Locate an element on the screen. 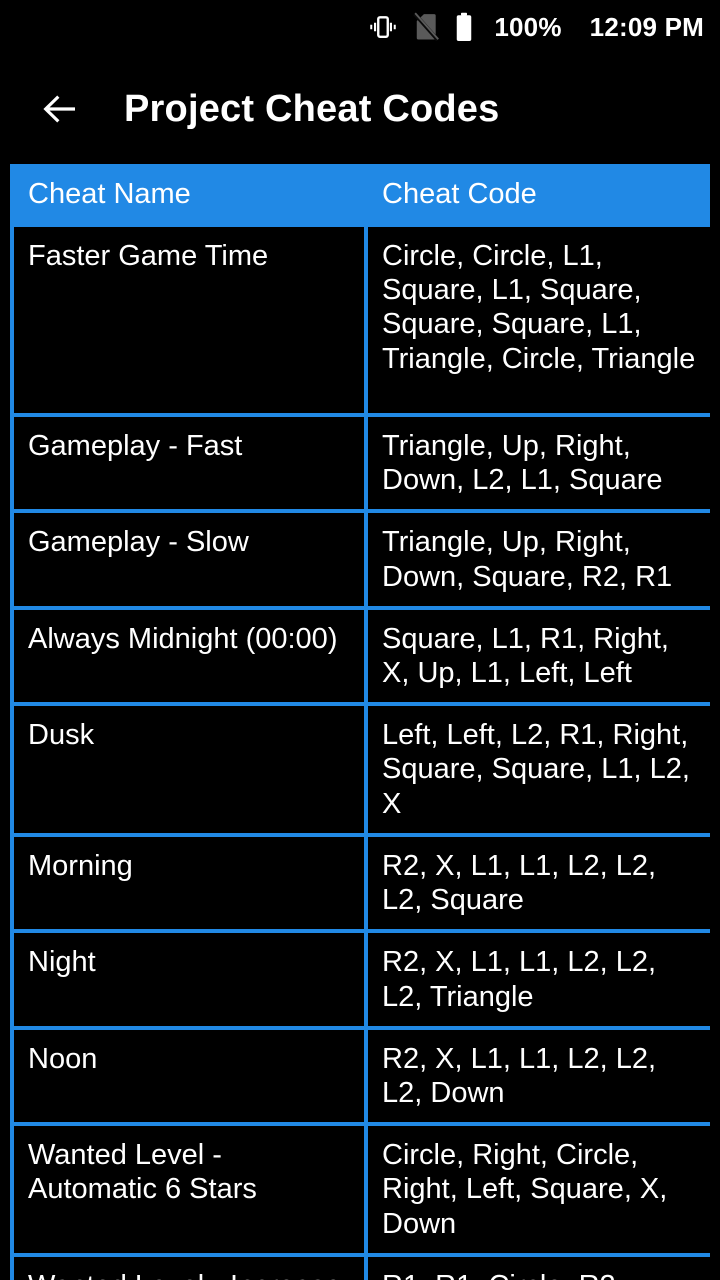 This screenshot has height=1280, width=720. app-bar: Project Cheat Codes is located at coordinates (360, 109).